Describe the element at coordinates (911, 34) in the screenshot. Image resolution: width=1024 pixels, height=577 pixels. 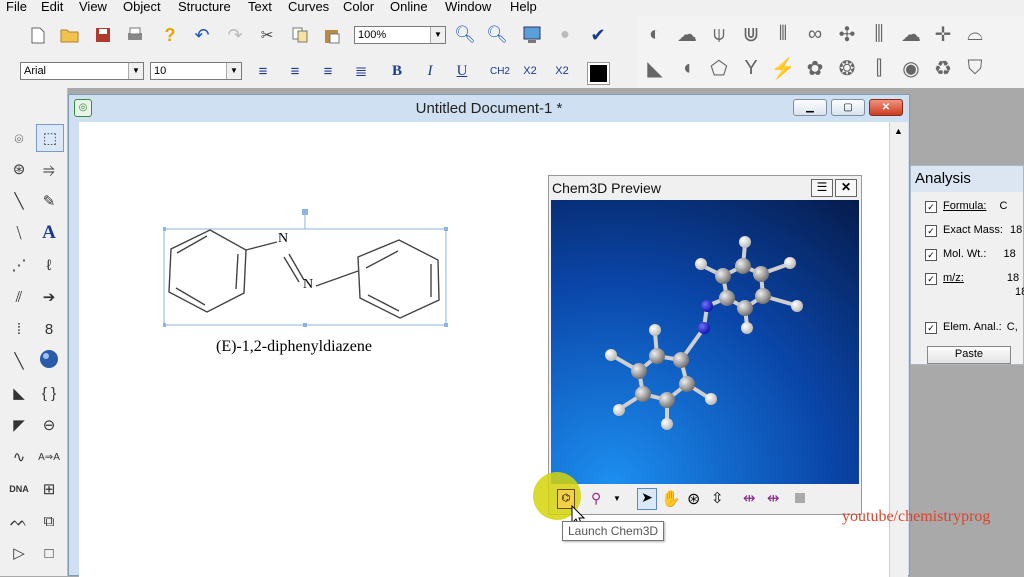
I see `template-cloud-icon: ☁` at that location.